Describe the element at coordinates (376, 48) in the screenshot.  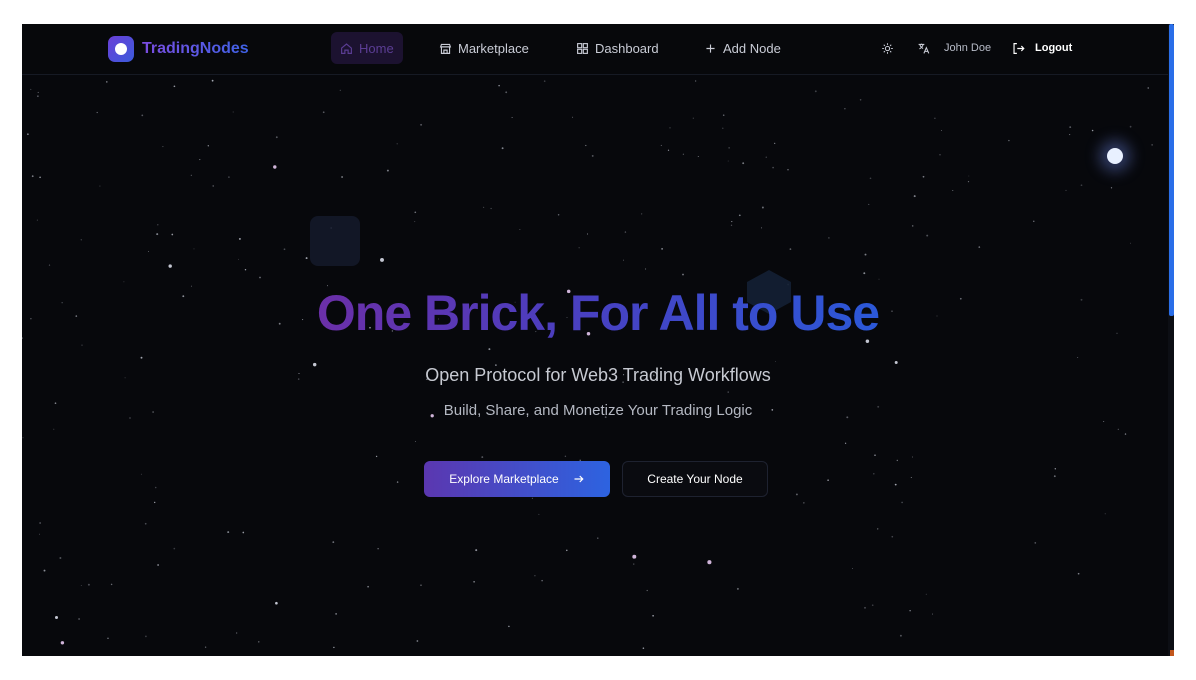
I see `nav-home-label: Home` at that location.